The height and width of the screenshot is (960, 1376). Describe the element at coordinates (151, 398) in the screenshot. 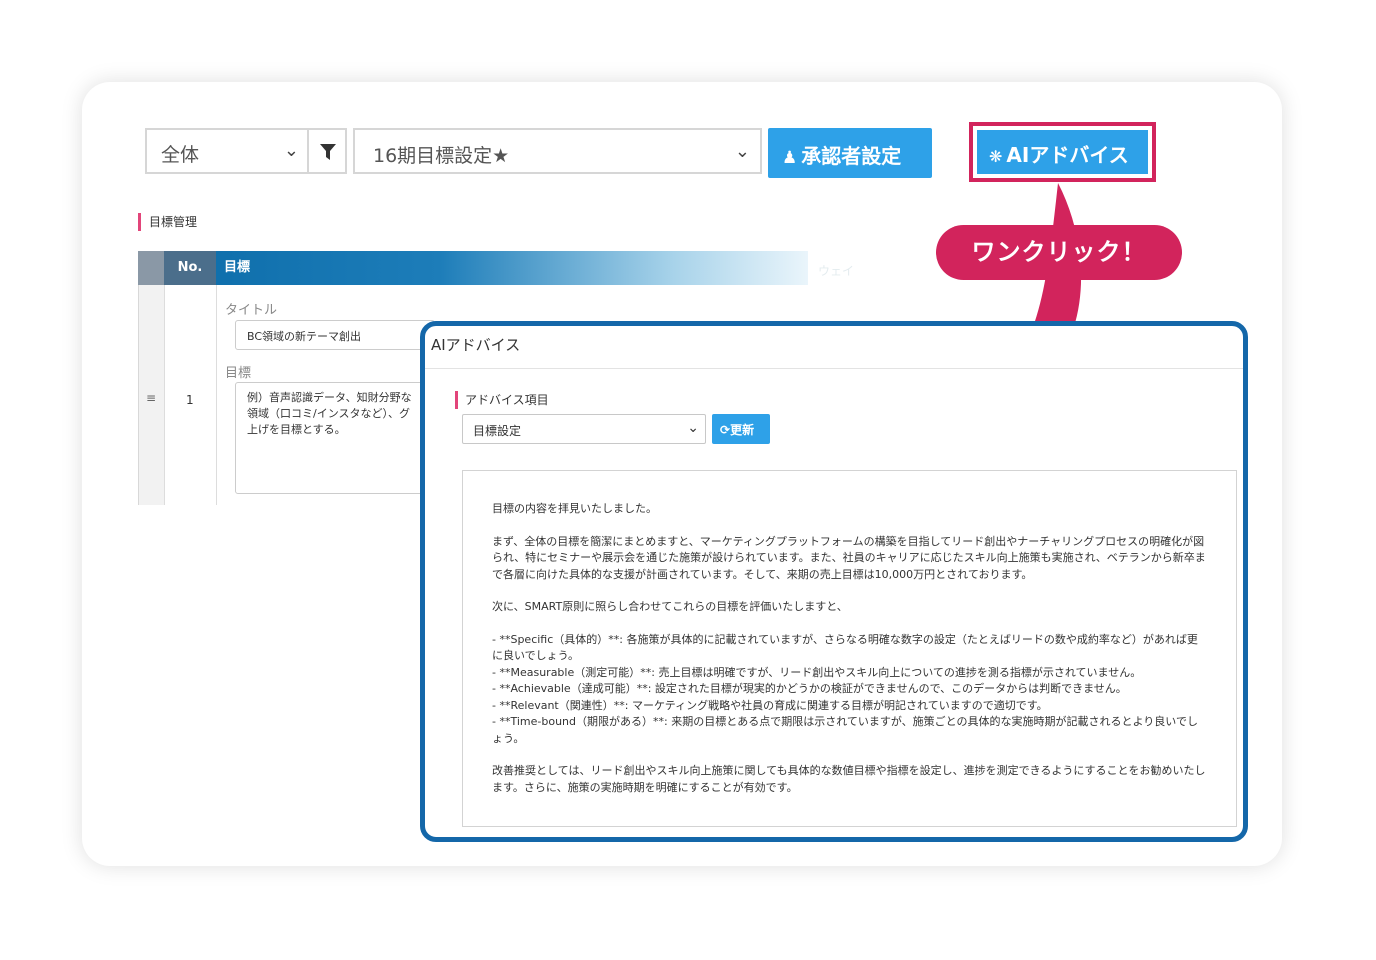

I see `drag-handle-icon: ≡` at that location.